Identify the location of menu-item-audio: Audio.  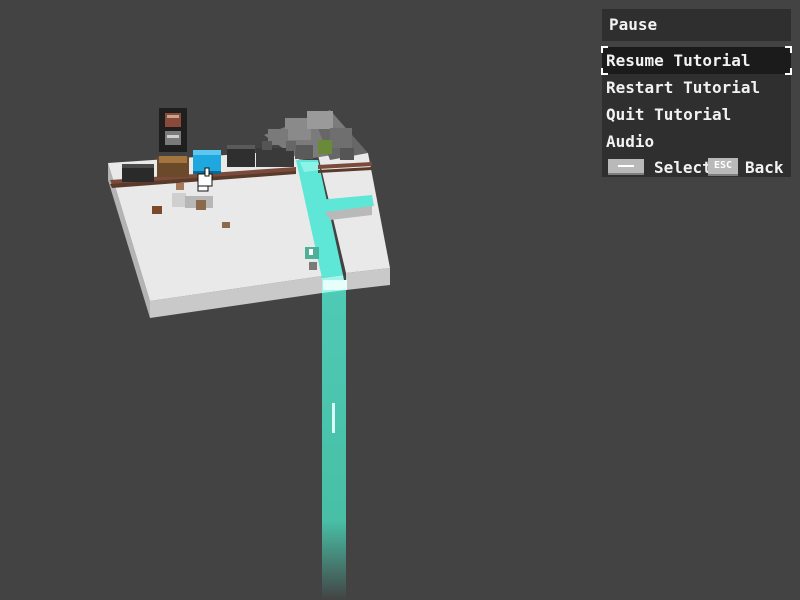
(696, 141).